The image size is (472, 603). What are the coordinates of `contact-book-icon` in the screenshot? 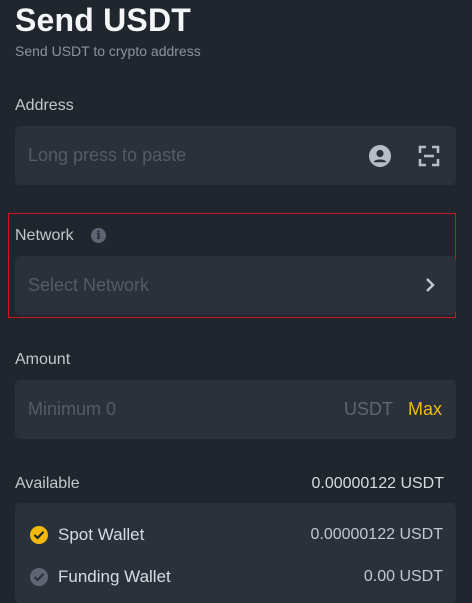 It's located at (380, 156).